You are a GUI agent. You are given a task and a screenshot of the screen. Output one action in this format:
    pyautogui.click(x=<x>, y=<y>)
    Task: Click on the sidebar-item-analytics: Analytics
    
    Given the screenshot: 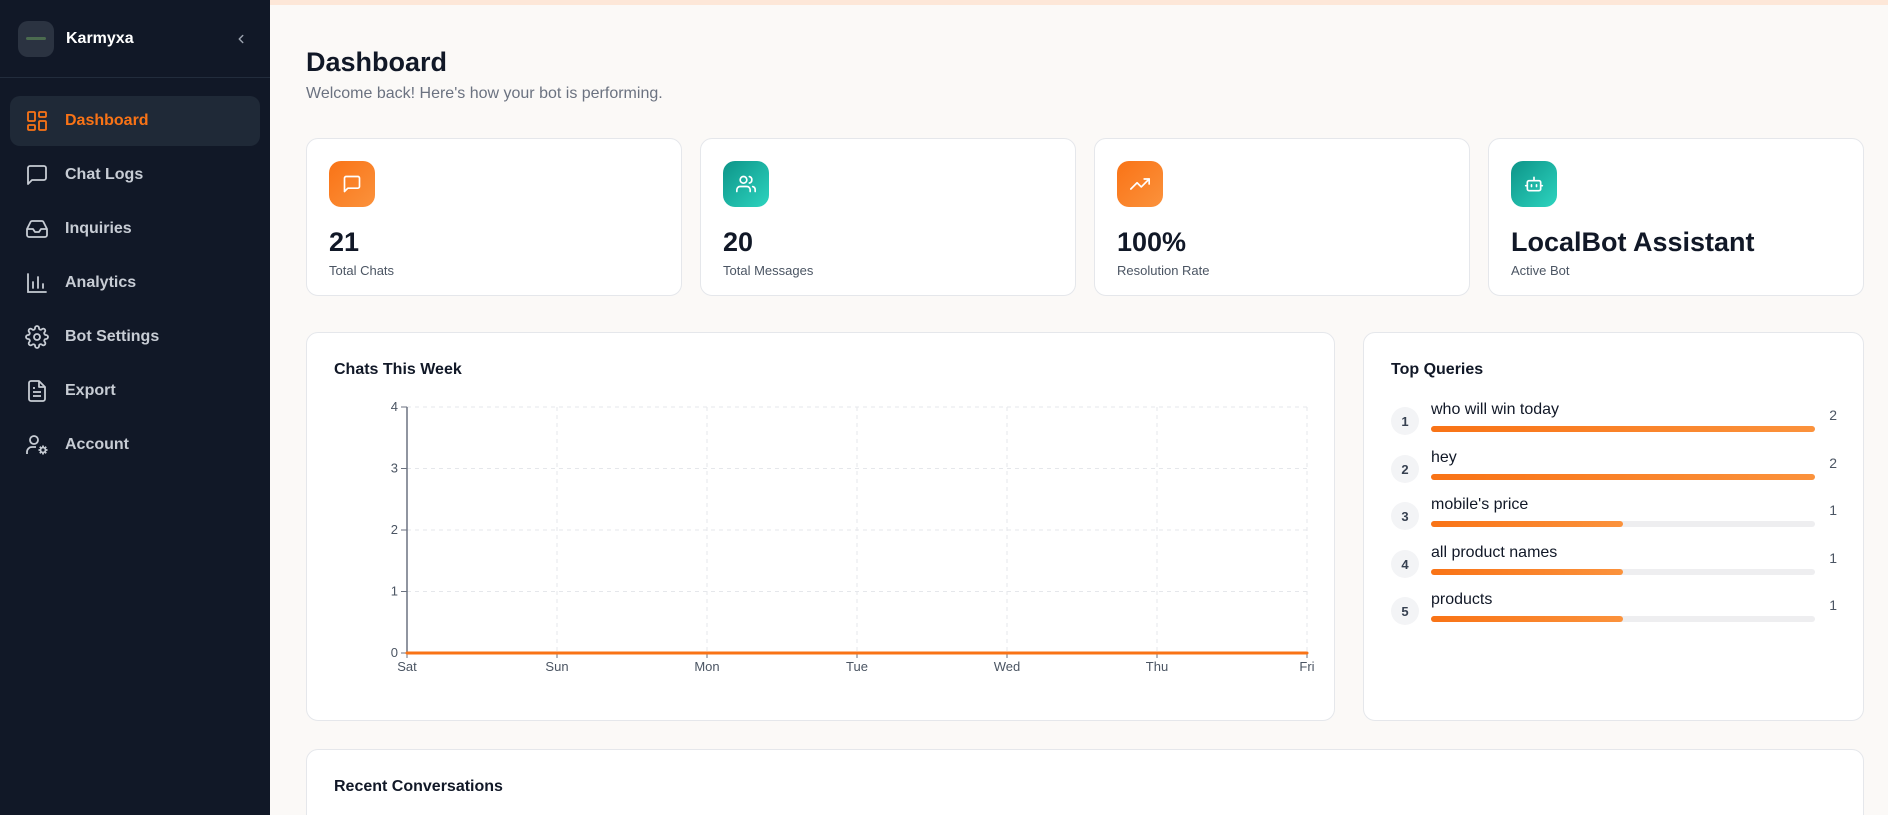 What is the action you would take?
    pyautogui.click(x=135, y=283)
    